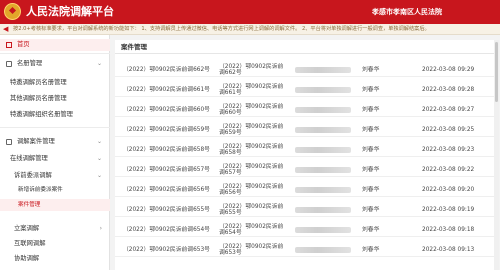 Image resolution: width=500 pixels, height=270 pixels. Describe the element at coordinates (134, 47) in the screenshot. I see `panel-title: 案件管理` at that location.